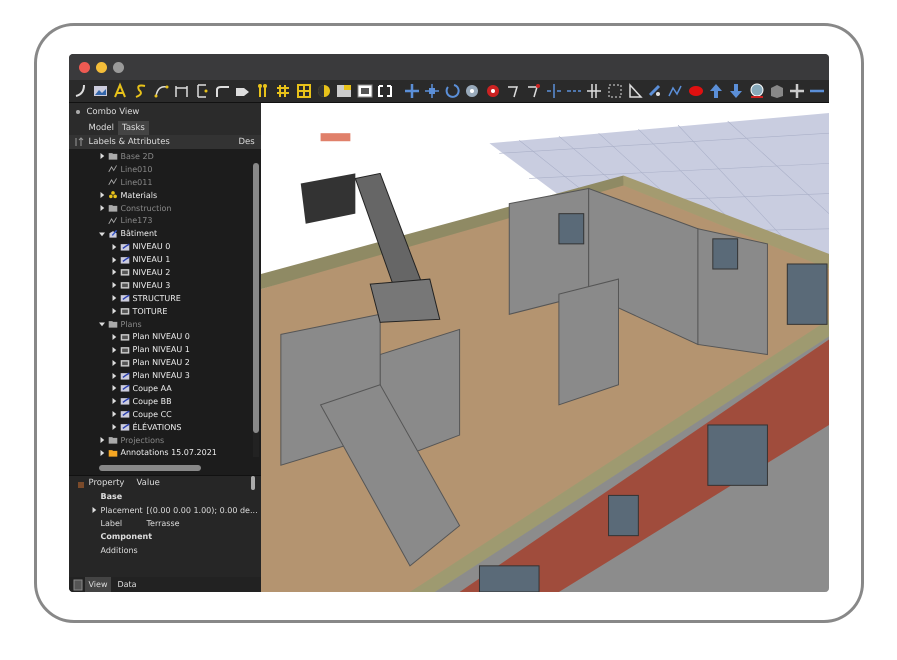  I want to click on column-header: Des, so click(249, 142).